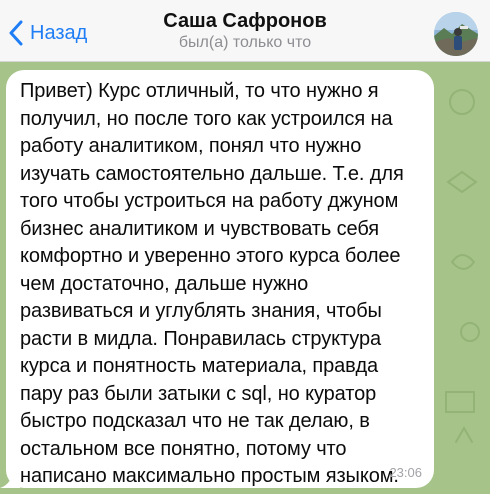  I want to click on chat-title-area: Саша Сафронов был(а) только что, so click(245, 31).